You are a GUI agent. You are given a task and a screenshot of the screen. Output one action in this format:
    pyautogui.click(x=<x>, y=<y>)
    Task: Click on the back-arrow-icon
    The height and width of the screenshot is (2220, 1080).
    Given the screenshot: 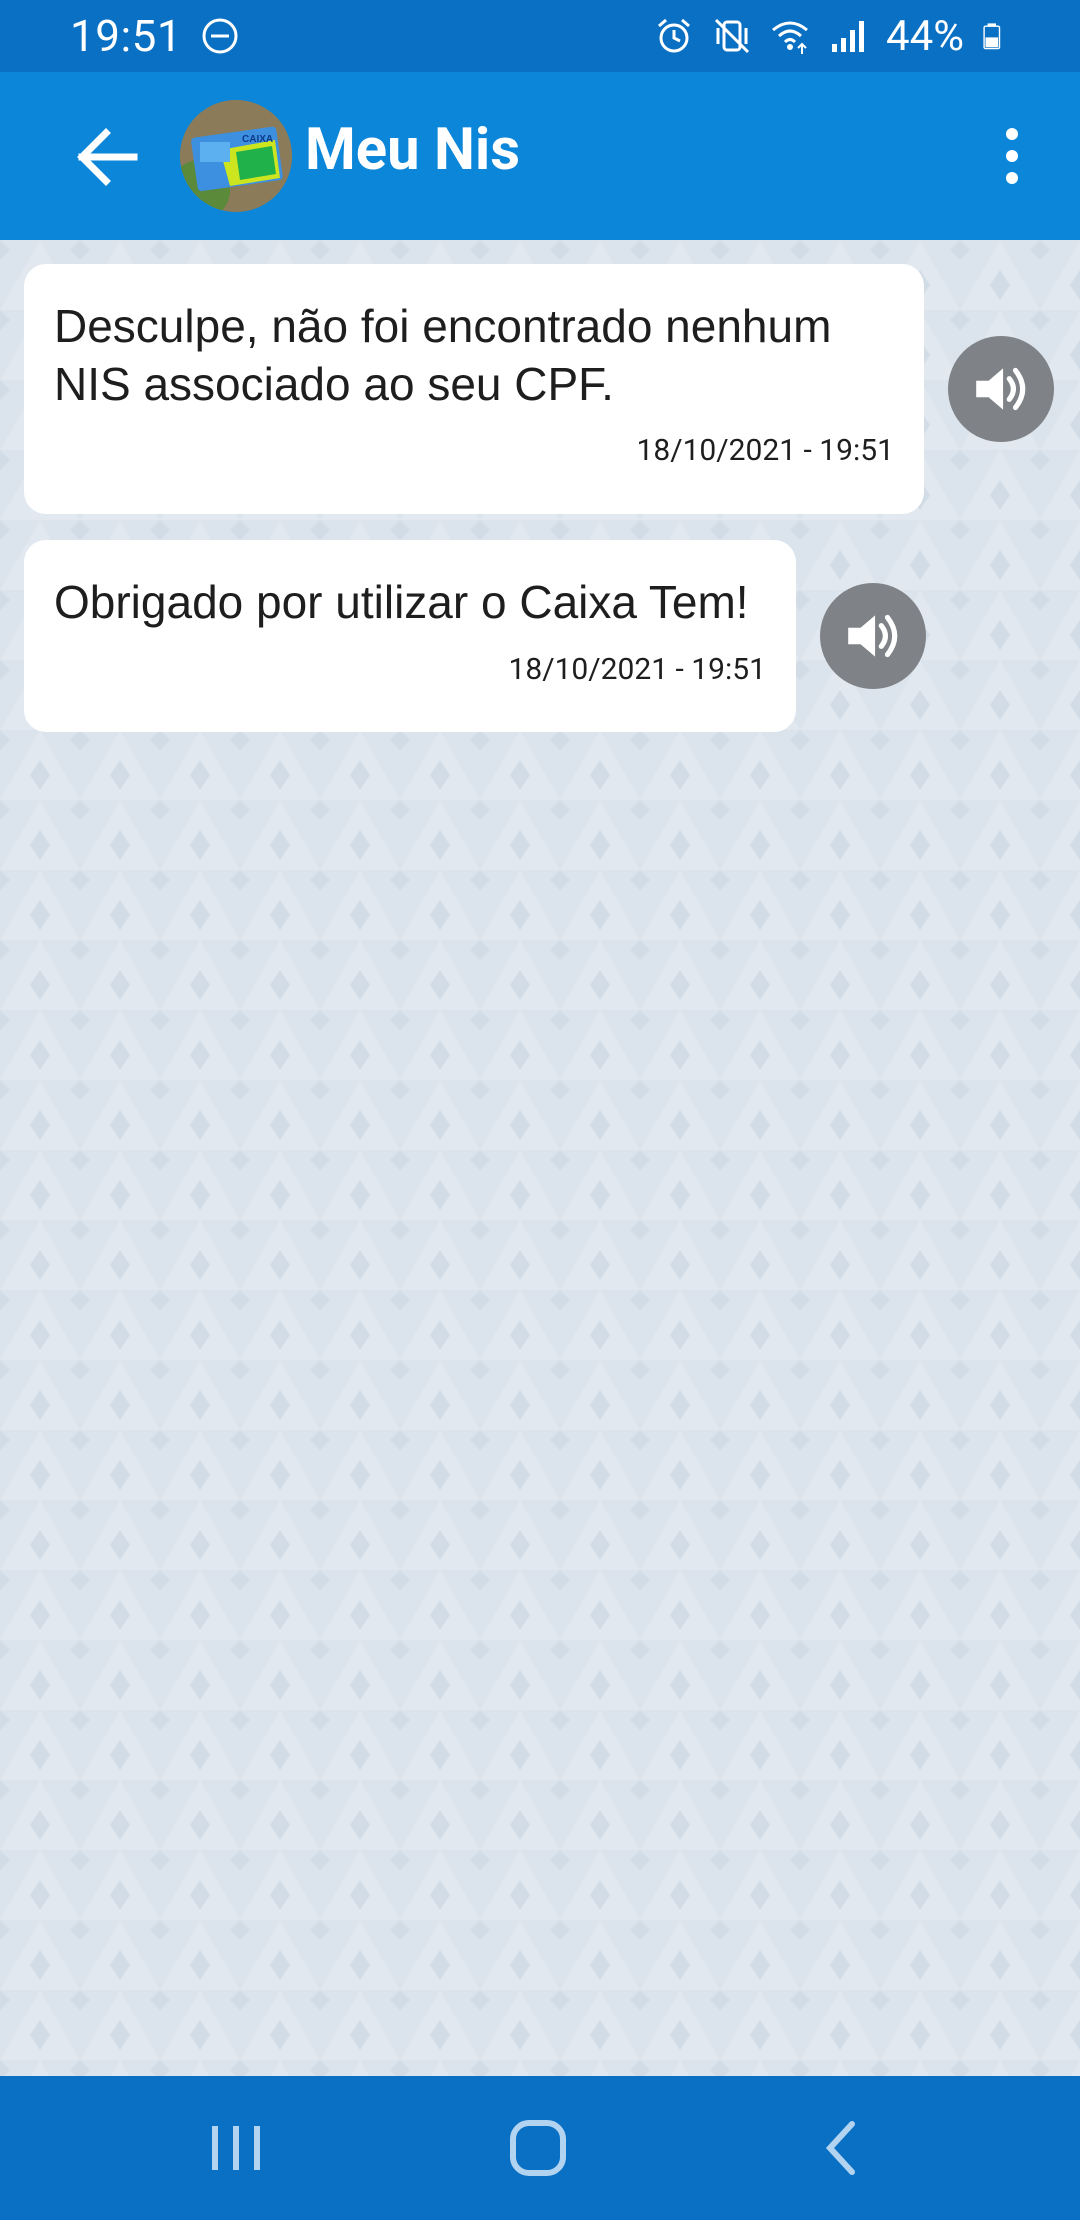 What is the action you would take?
    pyautogui.click(x=107, y=157)
    